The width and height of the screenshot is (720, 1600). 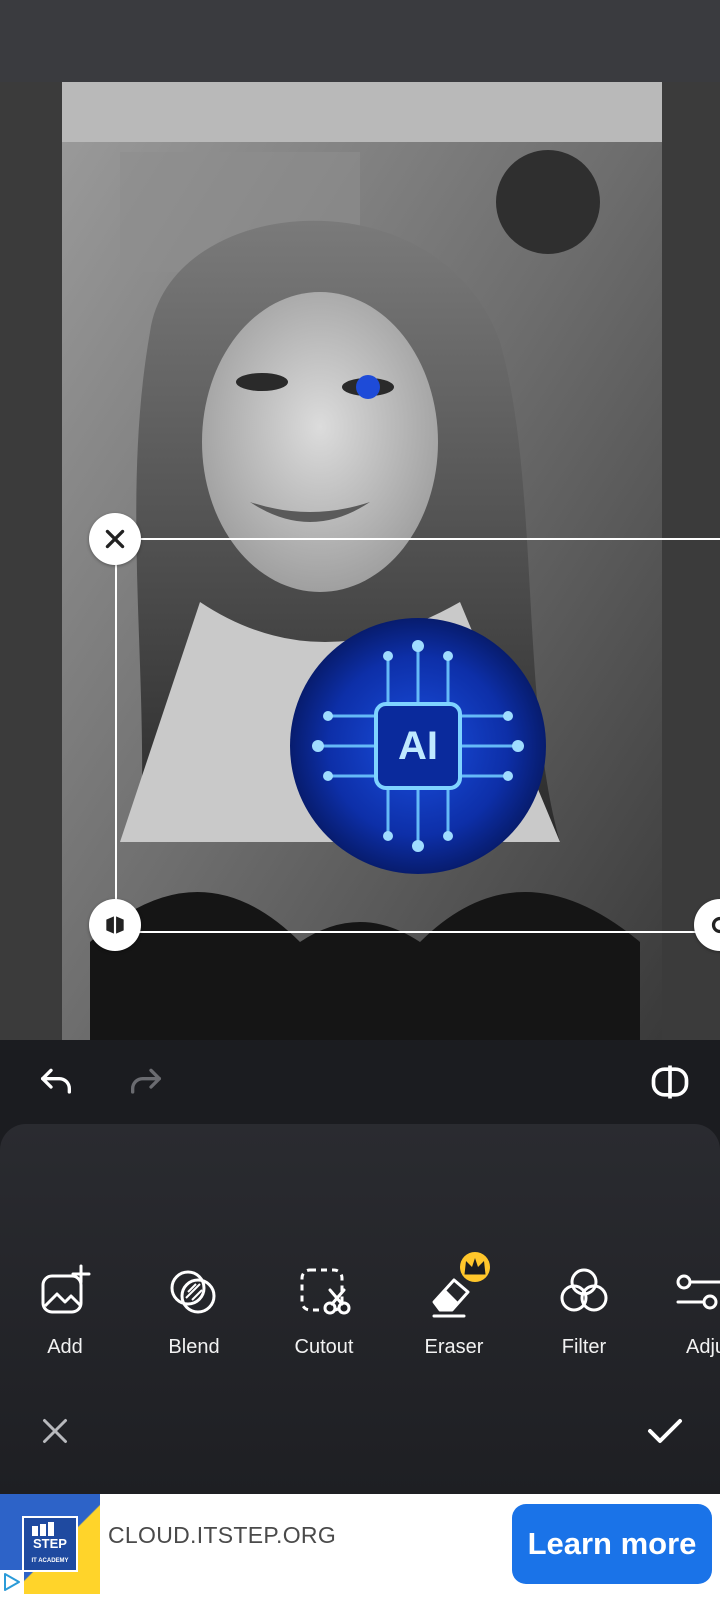 I want to click on compare-icon, so click(x=670, y=1082).